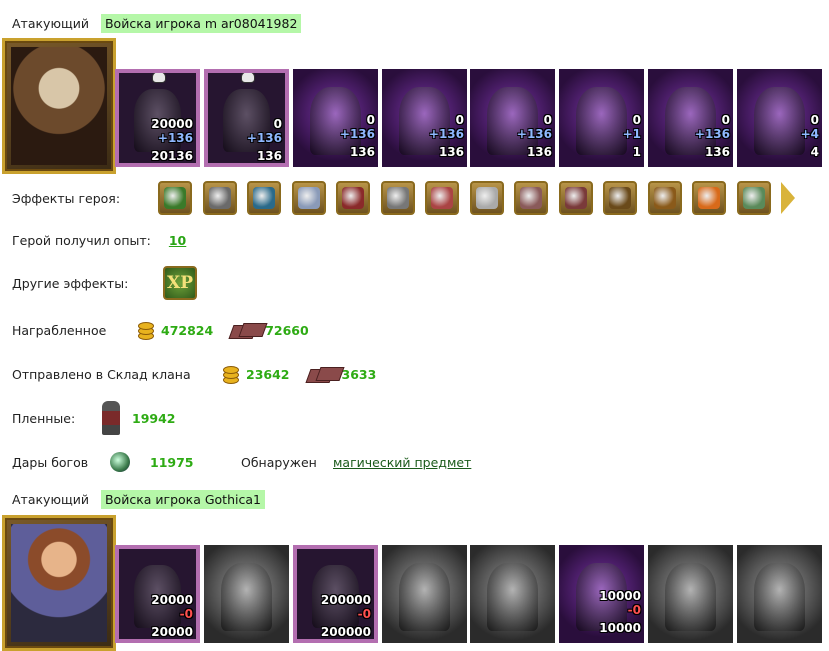 The width and height of the screenshot is (829, 651). What do you see at coordinates (442, 198) in the screenshot?
I see `ring-icon` at bounding box center [442, 198].